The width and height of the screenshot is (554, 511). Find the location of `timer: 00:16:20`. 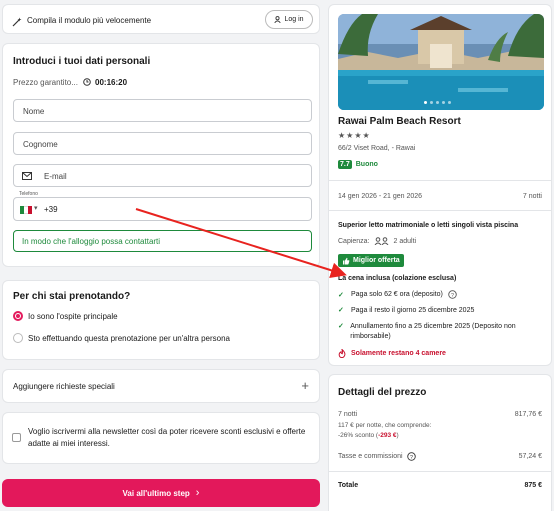

timer: 00:16:20 is located at coordinates (111, 82).